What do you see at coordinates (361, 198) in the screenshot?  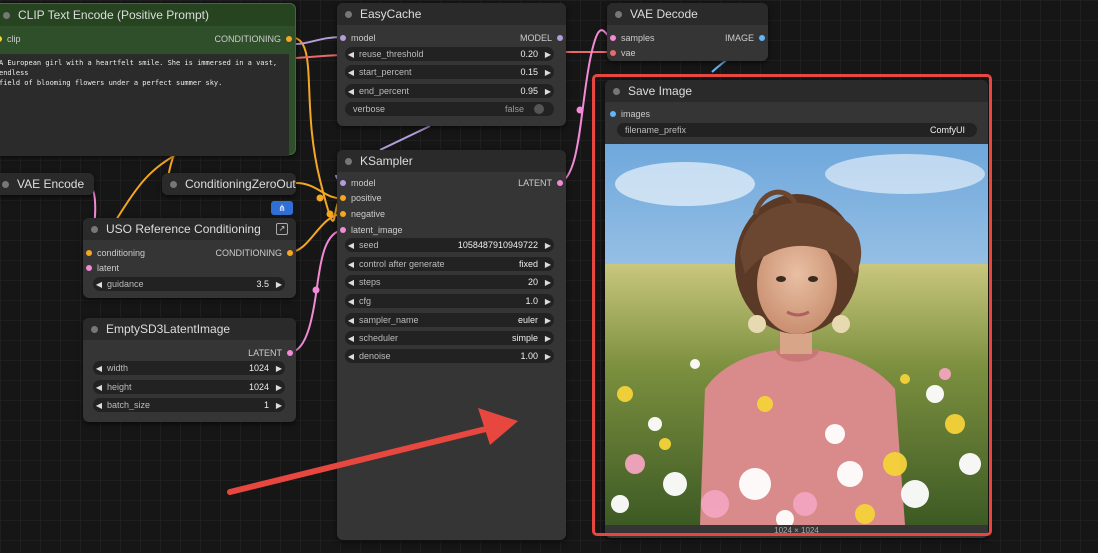 I see `input-positive: positive` at bounding box center [361, 198].